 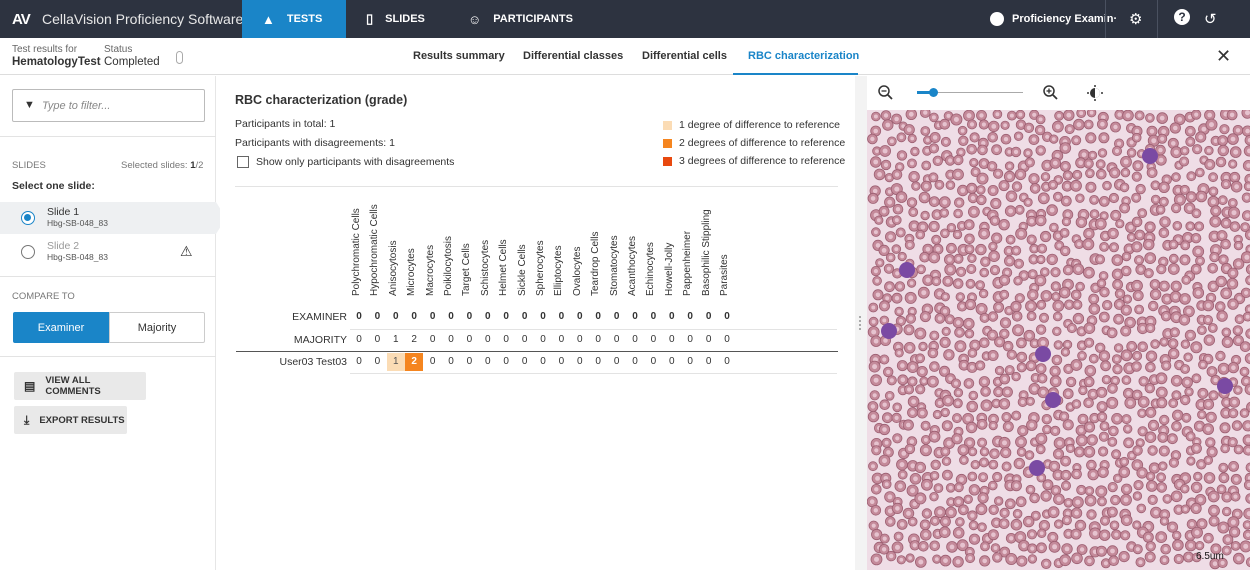 I want to click on nav-tab-tests: ▲ TESTS, so click(x=294, y=19).